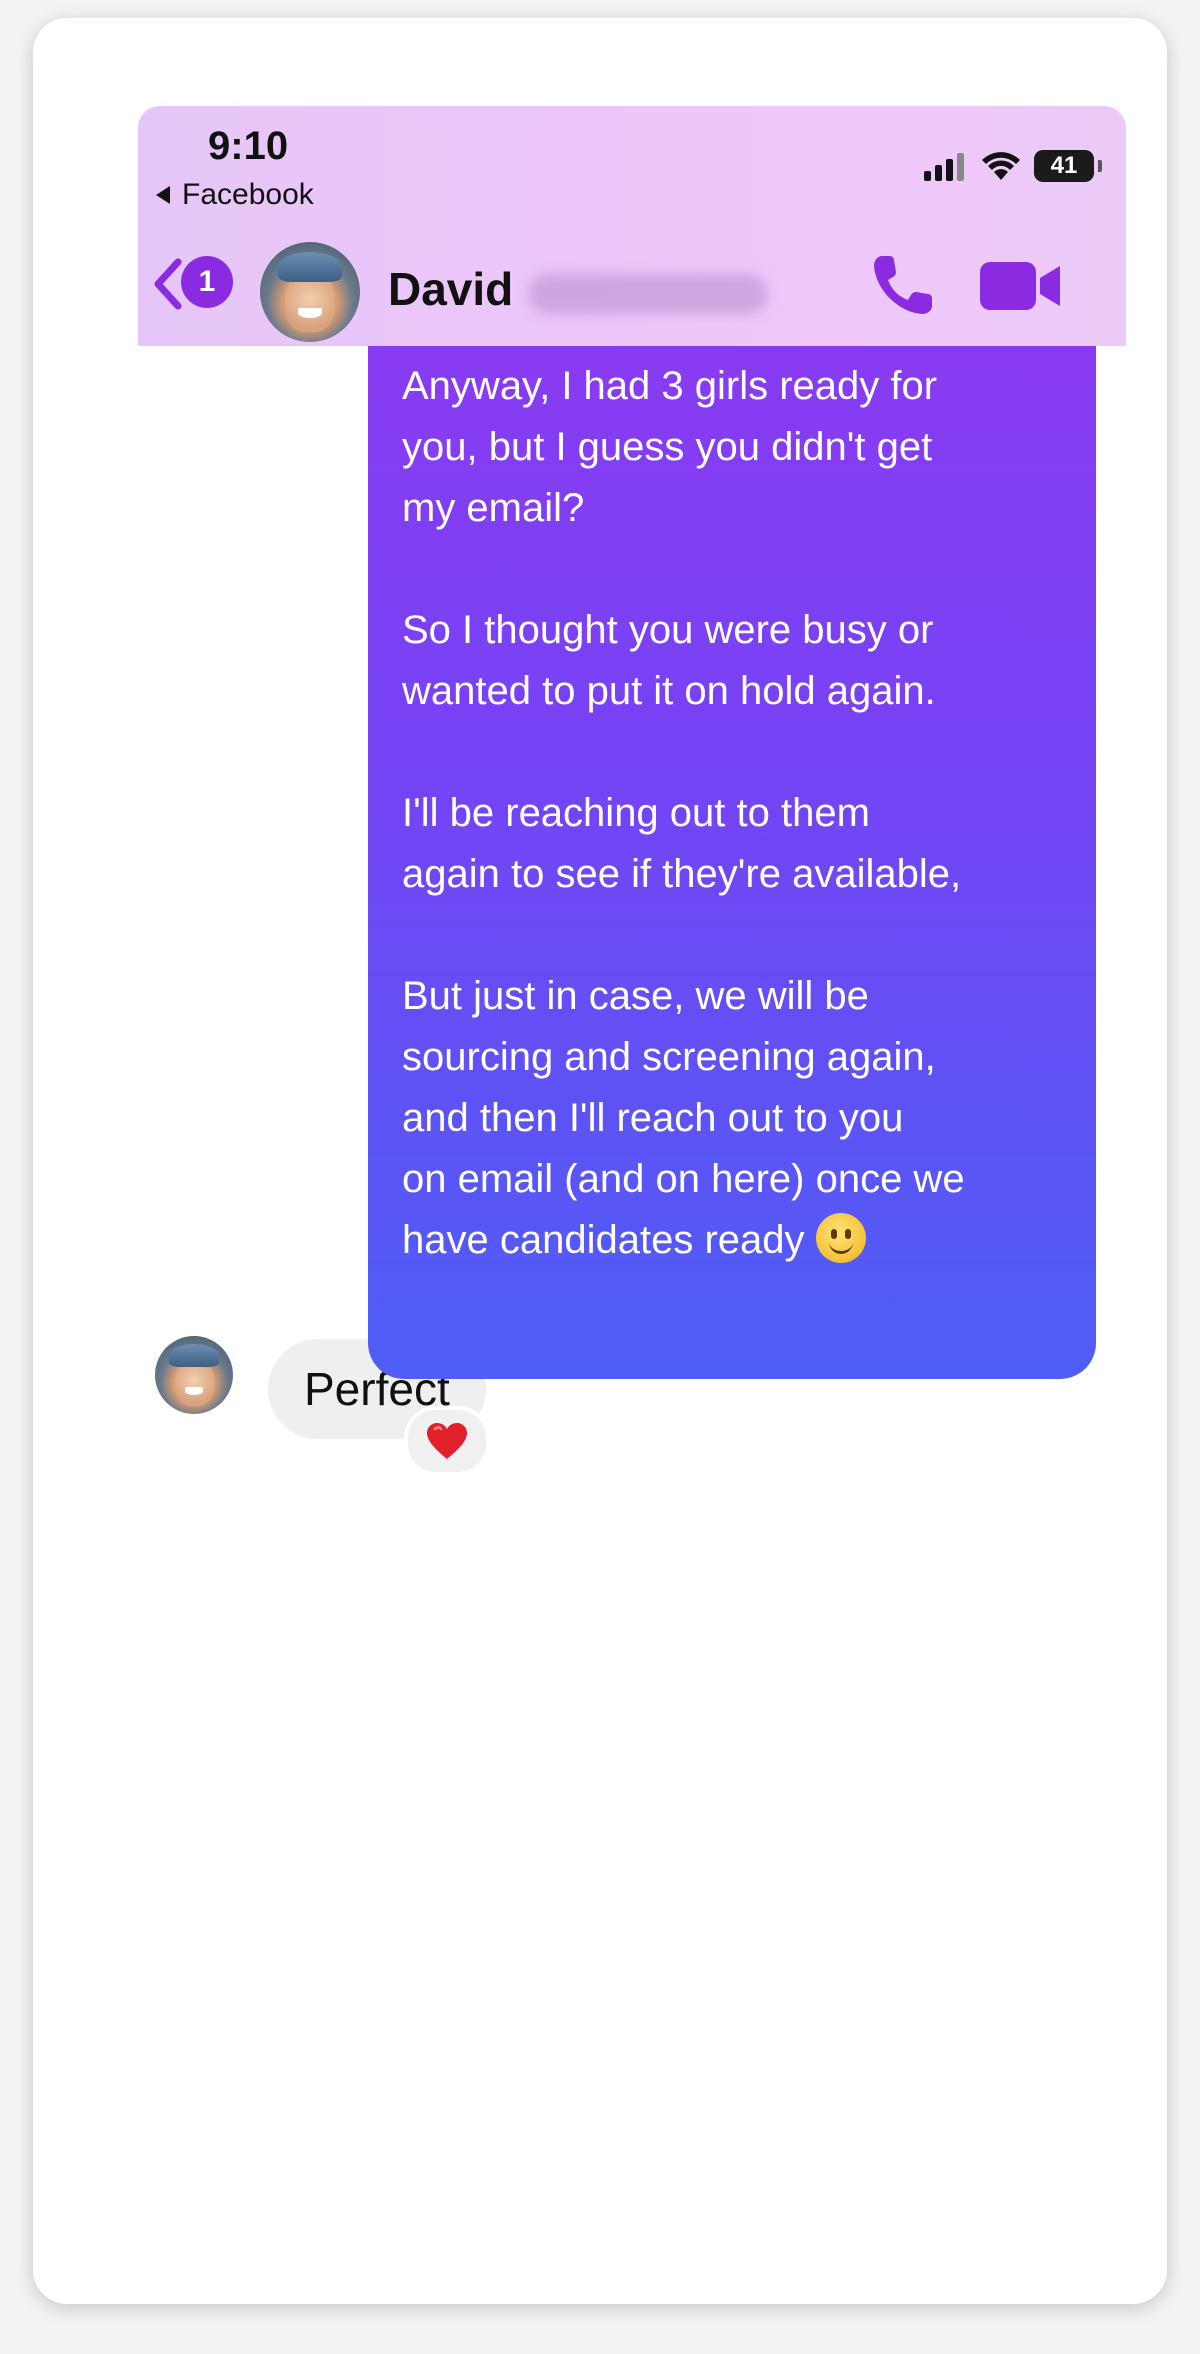 Image resolution: width=1200 pixels, height=2354 pixels. I want to click on battery-level: 41, so click(1064, 165).